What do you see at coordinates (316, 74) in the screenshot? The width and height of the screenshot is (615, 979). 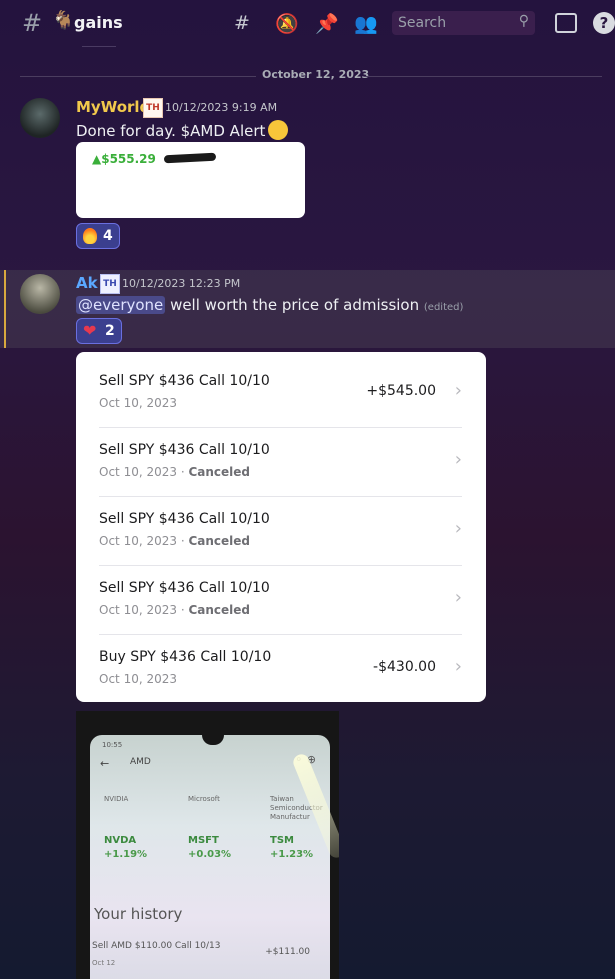 I see `date-divider: October 12, 2023` at bounding box center [316, 74].